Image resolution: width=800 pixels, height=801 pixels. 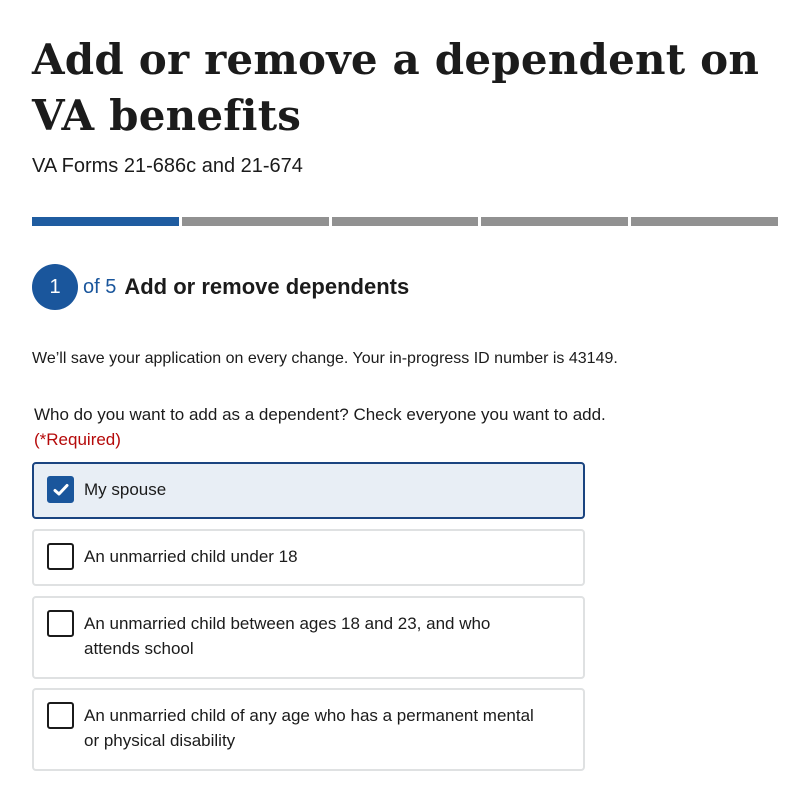 I want to click on required-marker: (*Required), so click(x=77, y=439).